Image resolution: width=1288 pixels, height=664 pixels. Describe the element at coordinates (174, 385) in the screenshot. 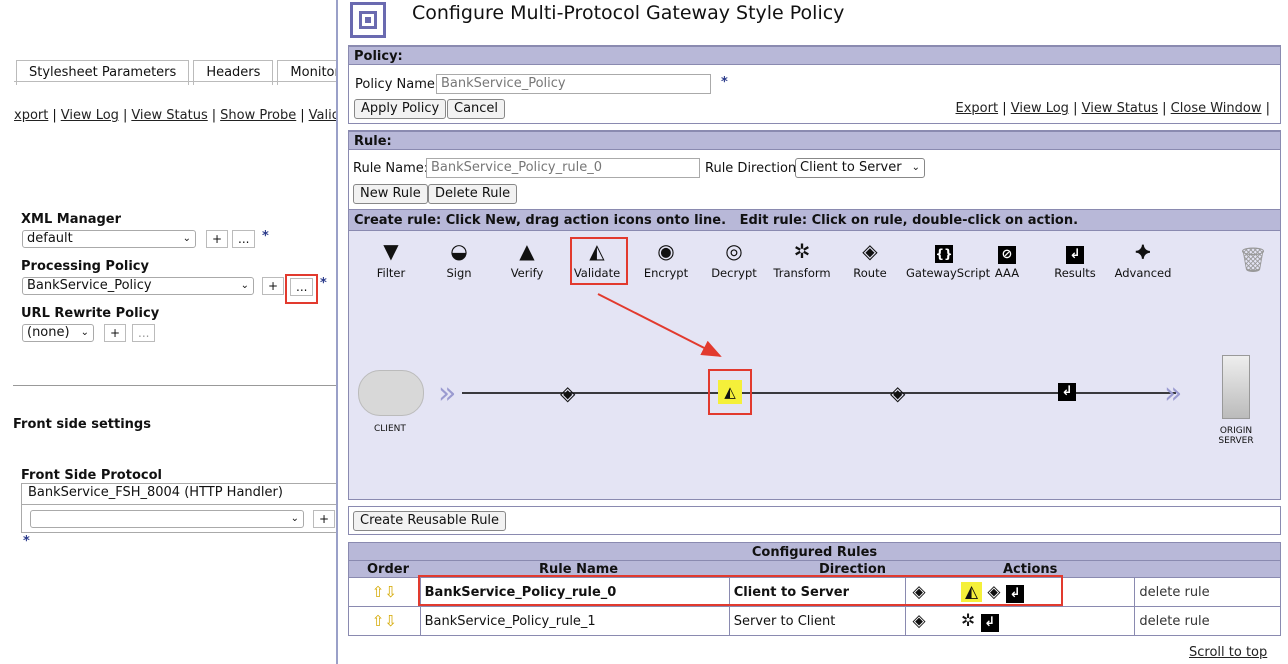

I see `section-divider` at that location.